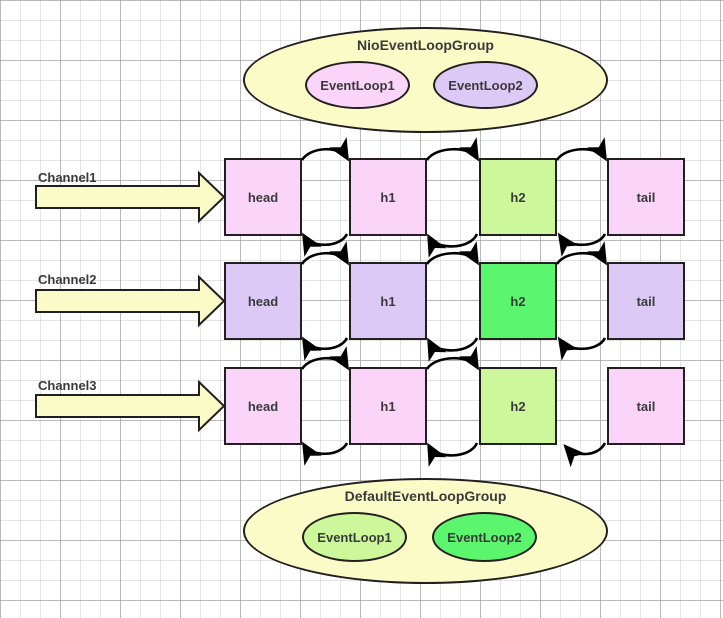 This screenshot has height=618, width=723. Describe the element at coordinates (388, 406) in the screenshot. I see `channel-3-handler-h1: h1` at that location.